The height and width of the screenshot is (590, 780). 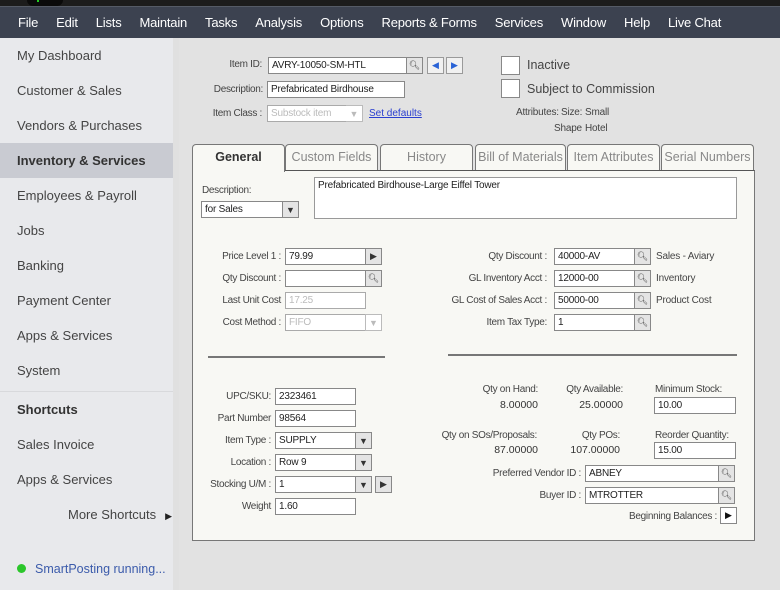 I want to click on menu-reports-forms: Reports & Forms, so click(x=429, y=22).